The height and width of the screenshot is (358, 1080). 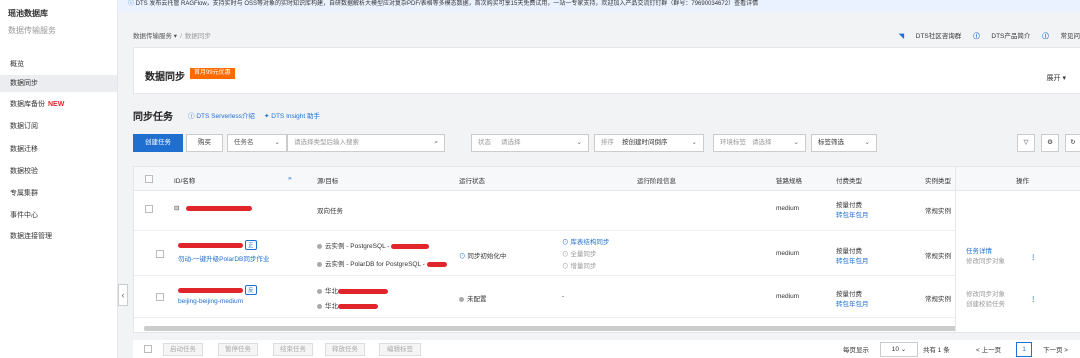 I want to click on serverless-link-label: DTS Serverless介绍, so click(x=225, y=116).